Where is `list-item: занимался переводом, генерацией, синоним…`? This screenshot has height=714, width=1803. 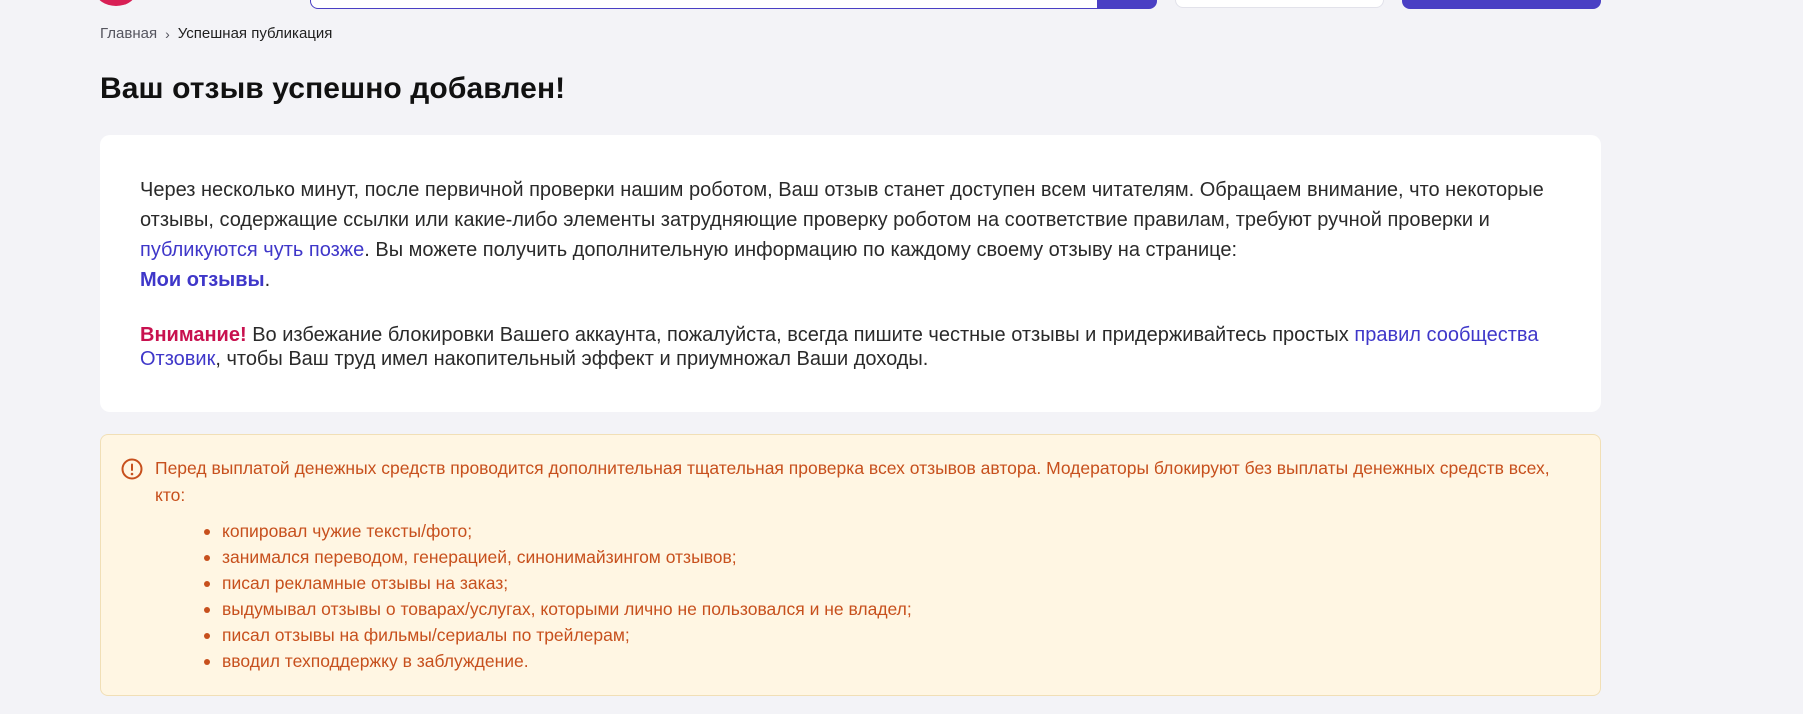 list-item: занимался переводом, генерацией, синоним… is located at coordinates (890, 557).